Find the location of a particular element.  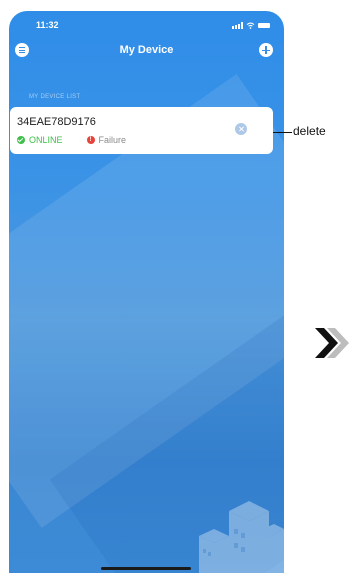

status-time: 11:32 is located at coordinates (47, 25).